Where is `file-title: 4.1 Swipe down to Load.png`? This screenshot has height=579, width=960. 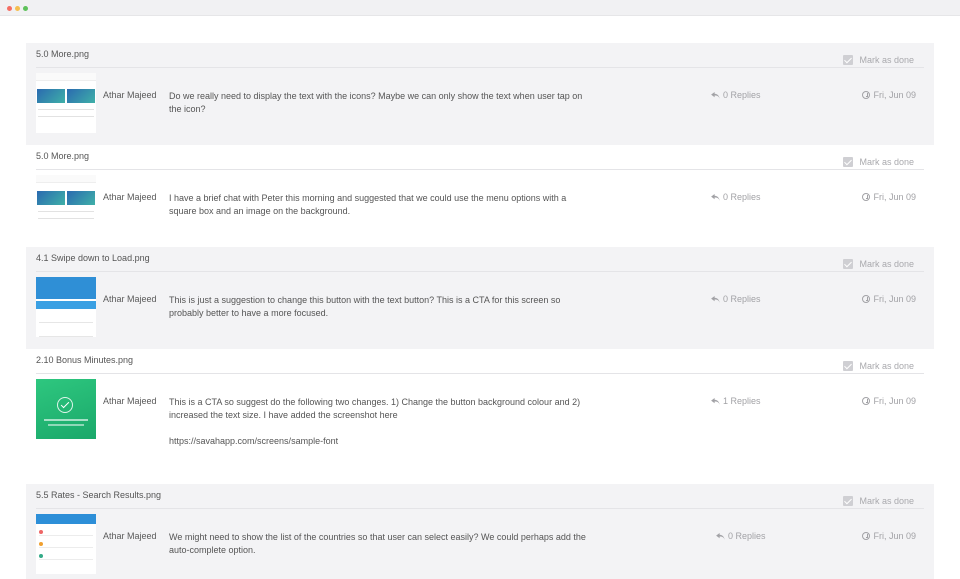
file-title: 4.1 Swipe down to Load.png is located at coordinates (93, 258).